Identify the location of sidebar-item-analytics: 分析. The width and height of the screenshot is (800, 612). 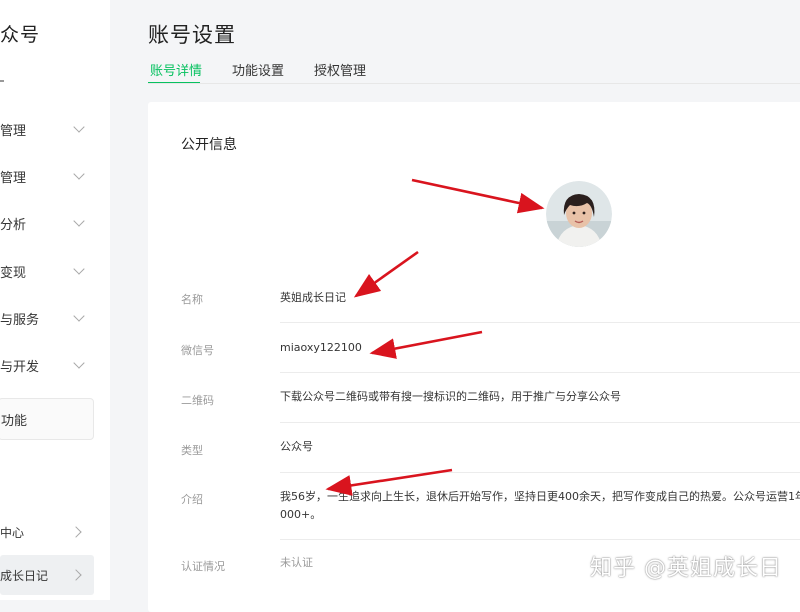
(47, 223).